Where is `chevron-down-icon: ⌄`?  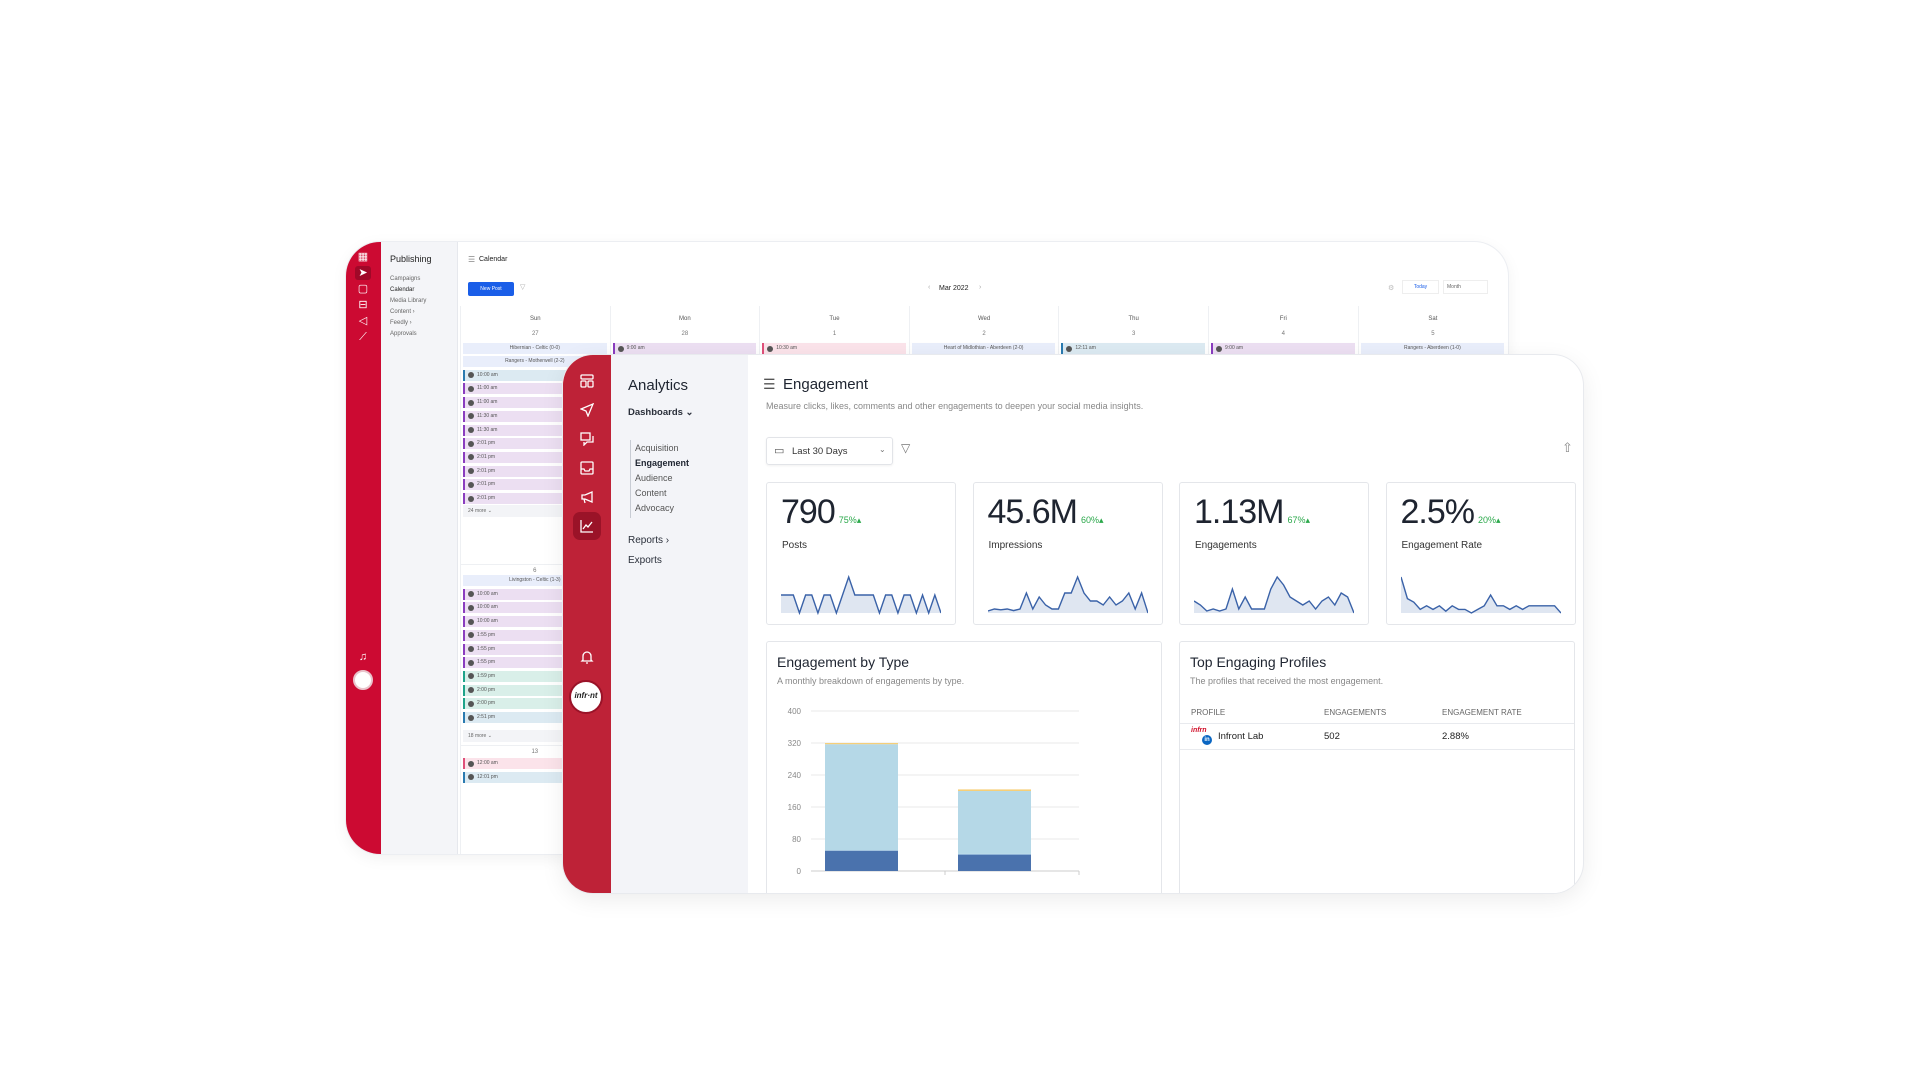
chevron-down-icon: ⌄ is located at coordinates (882, 449).